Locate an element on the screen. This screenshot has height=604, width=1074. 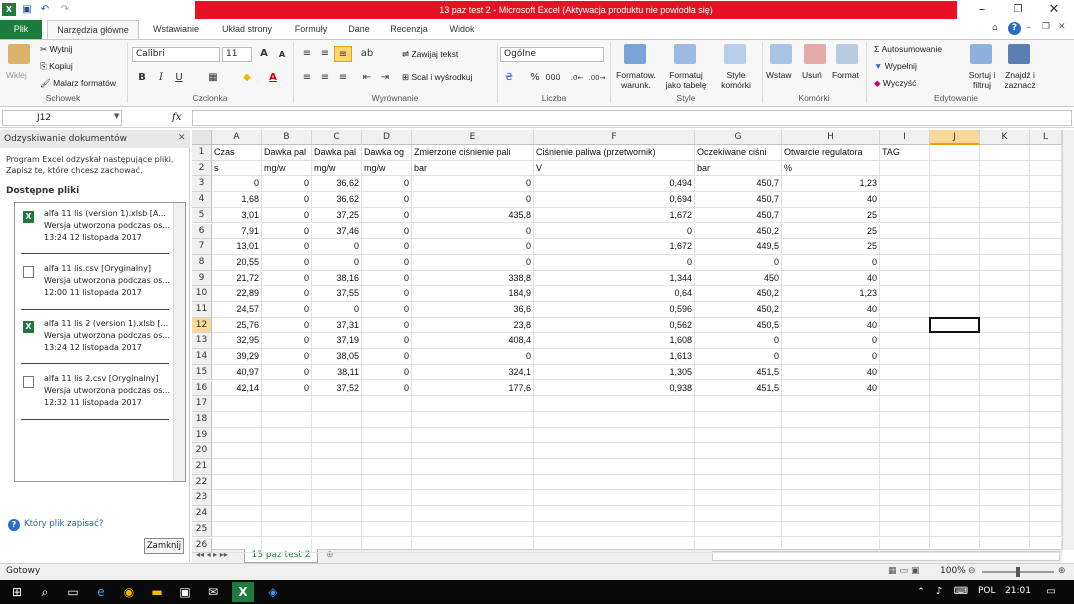
notifications-icon: ▭ is located at coordinates (1051, 592).